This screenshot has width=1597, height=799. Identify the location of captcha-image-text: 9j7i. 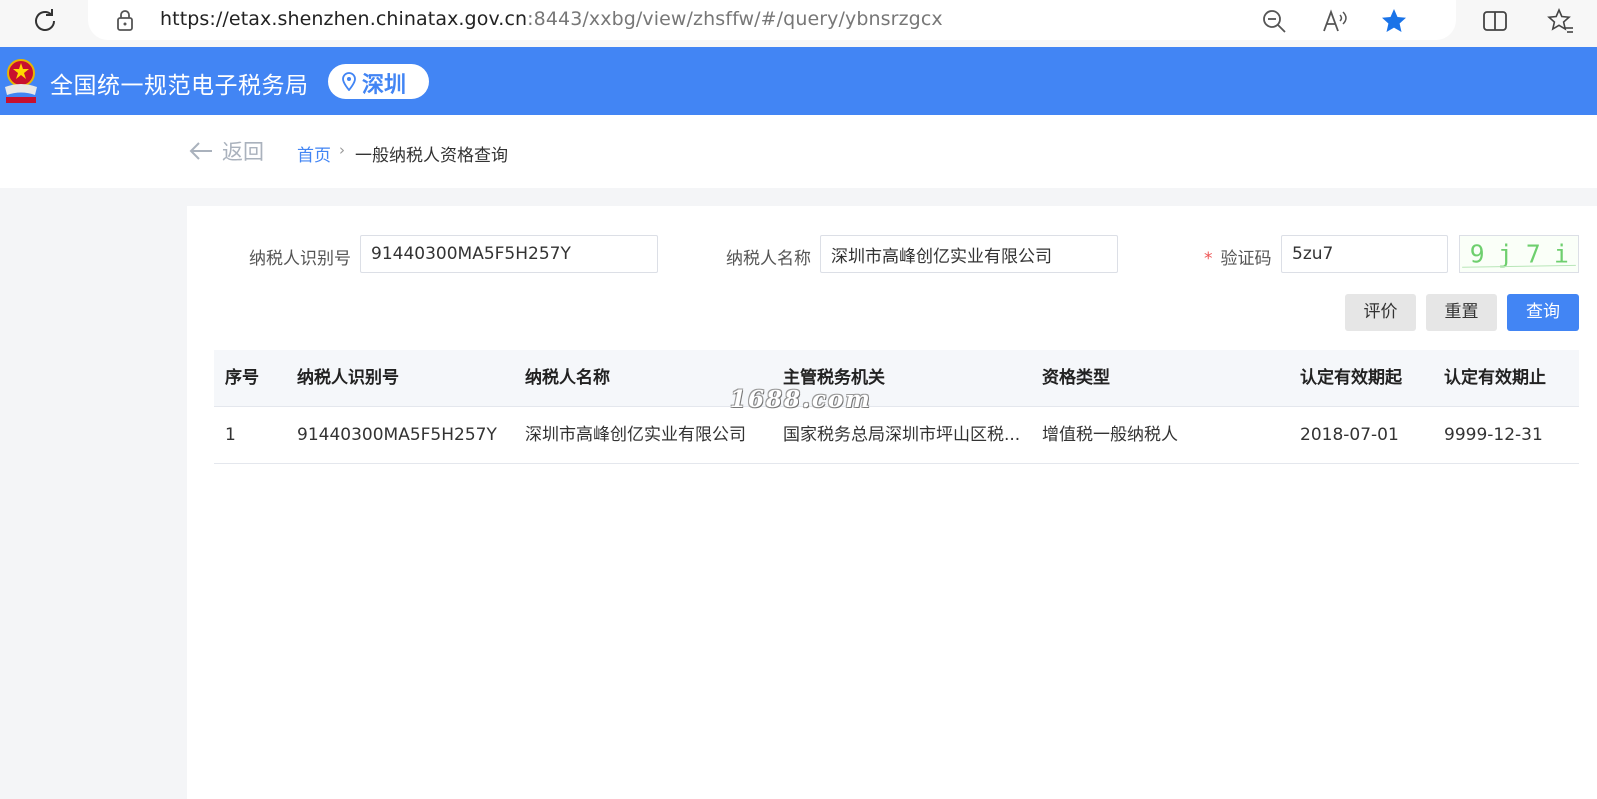
(1524, 254).